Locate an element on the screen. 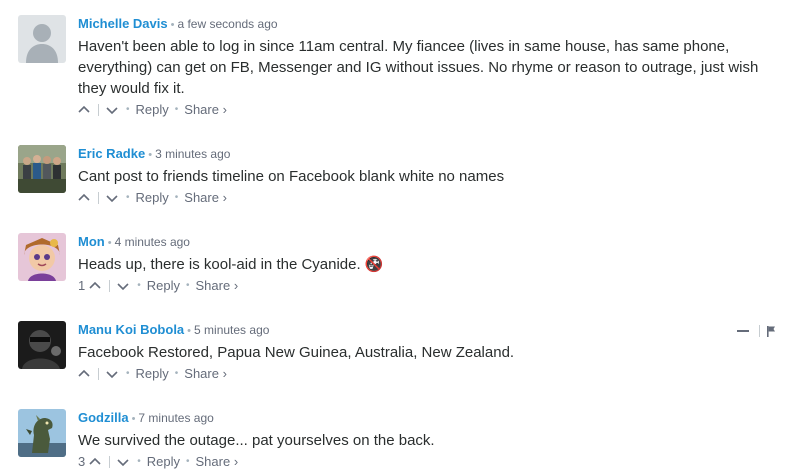 The image size is (794, 473). comment-time: 4 minutes ago is located at coordinates (152, 242).